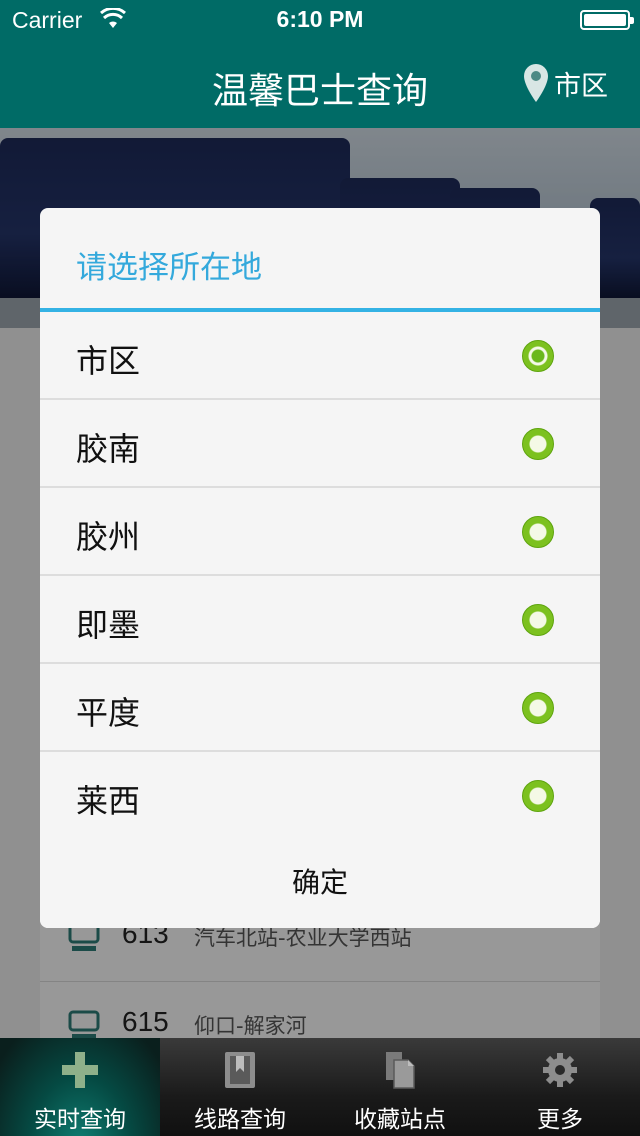 This screenshot has height=1136, width=640. What do you see at coordinates (320, 260) in the screenshot?
I see `dialog-header: 请选择所在地` at bounding box center [320, 260].